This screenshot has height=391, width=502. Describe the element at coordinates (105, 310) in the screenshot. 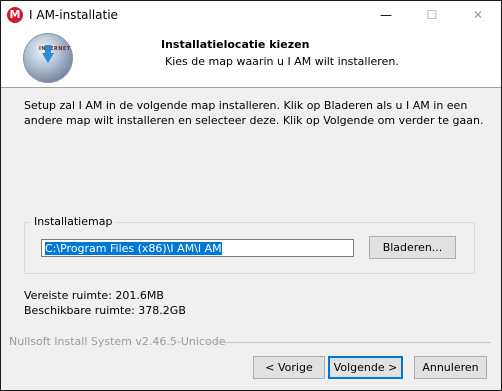

I see `available-space: Beschikbare ruimte: 378.2GB` at that location.